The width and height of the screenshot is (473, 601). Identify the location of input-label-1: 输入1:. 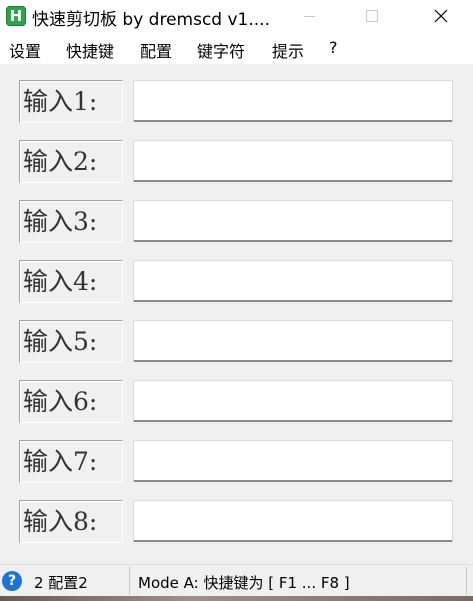
(71, 101).